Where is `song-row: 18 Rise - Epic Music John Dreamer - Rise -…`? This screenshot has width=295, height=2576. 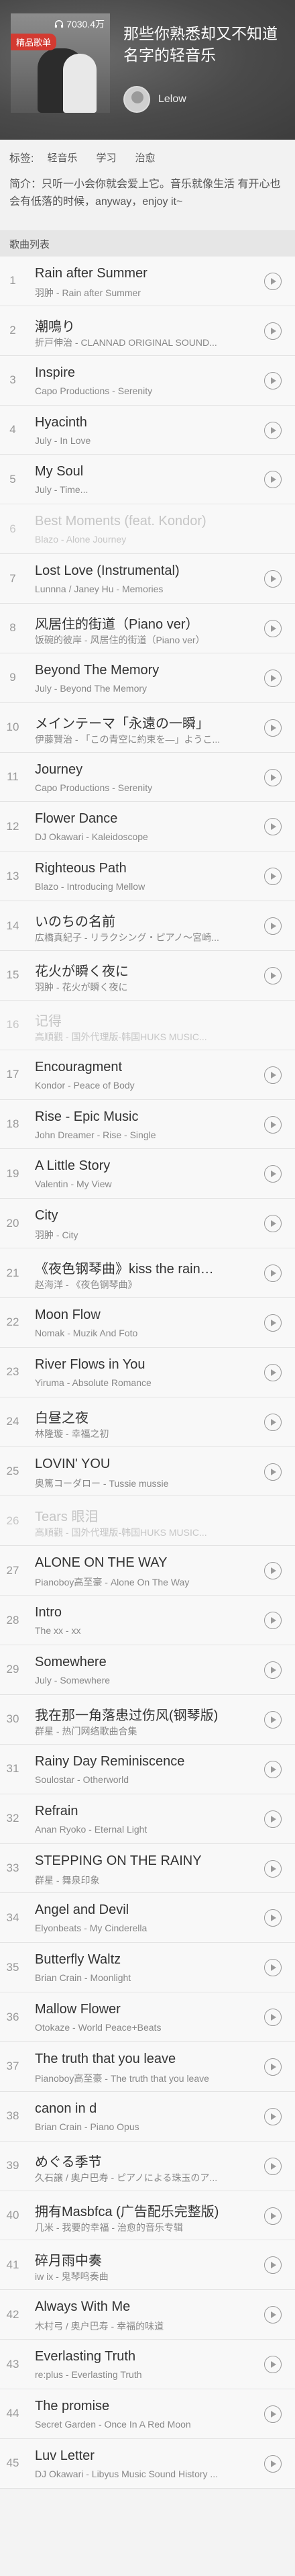 song-row: 18 Rise - Epic Music John Dreamer - Rise -… is located at coordinates (147, 1124).